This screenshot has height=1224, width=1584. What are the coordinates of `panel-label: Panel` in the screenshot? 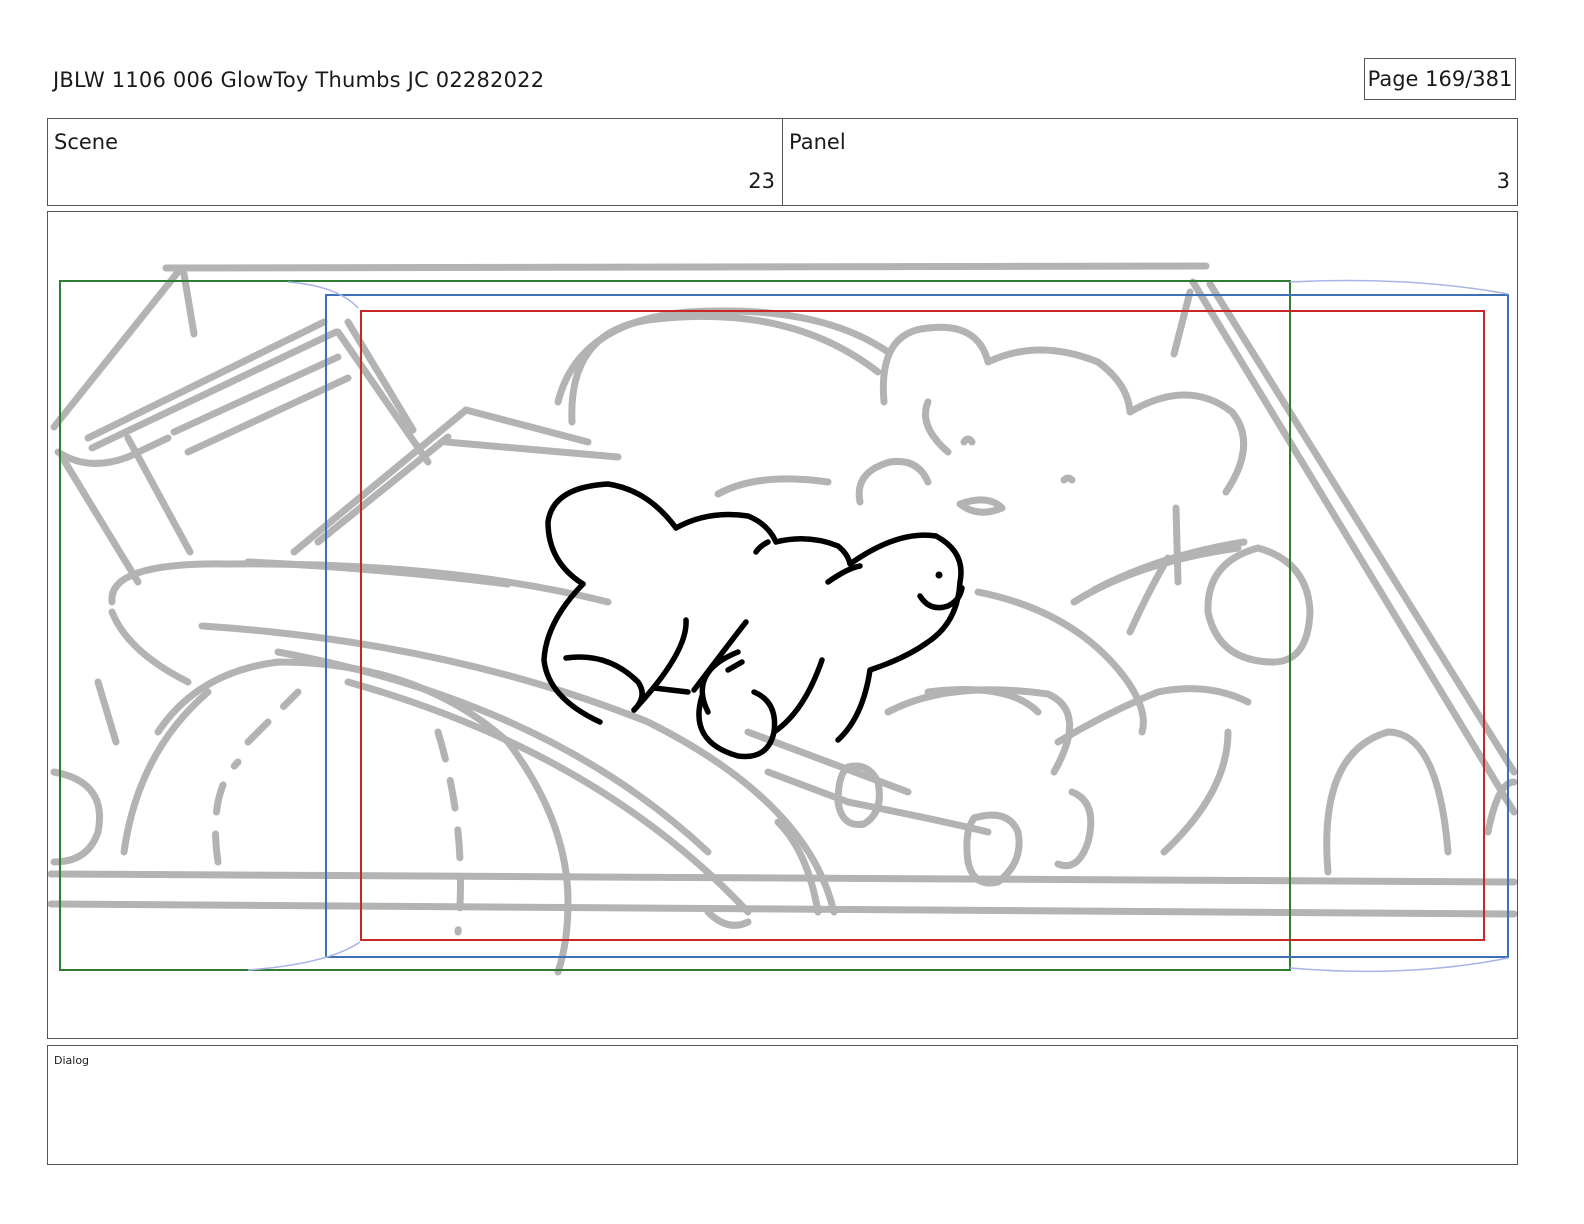 It's located at (817, 142).